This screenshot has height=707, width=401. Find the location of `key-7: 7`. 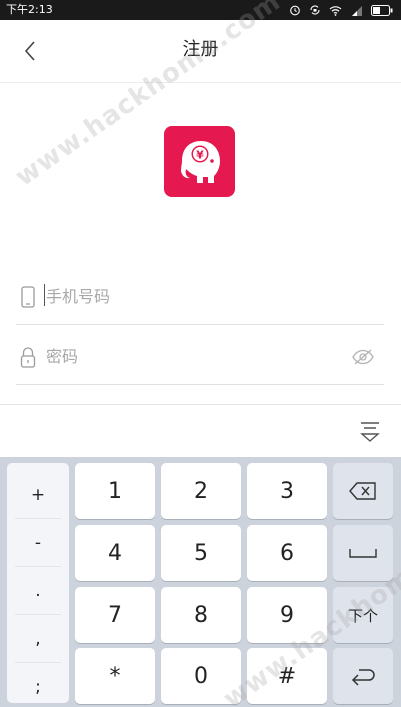

key-7: 7 is located at coordinates (115, 615).